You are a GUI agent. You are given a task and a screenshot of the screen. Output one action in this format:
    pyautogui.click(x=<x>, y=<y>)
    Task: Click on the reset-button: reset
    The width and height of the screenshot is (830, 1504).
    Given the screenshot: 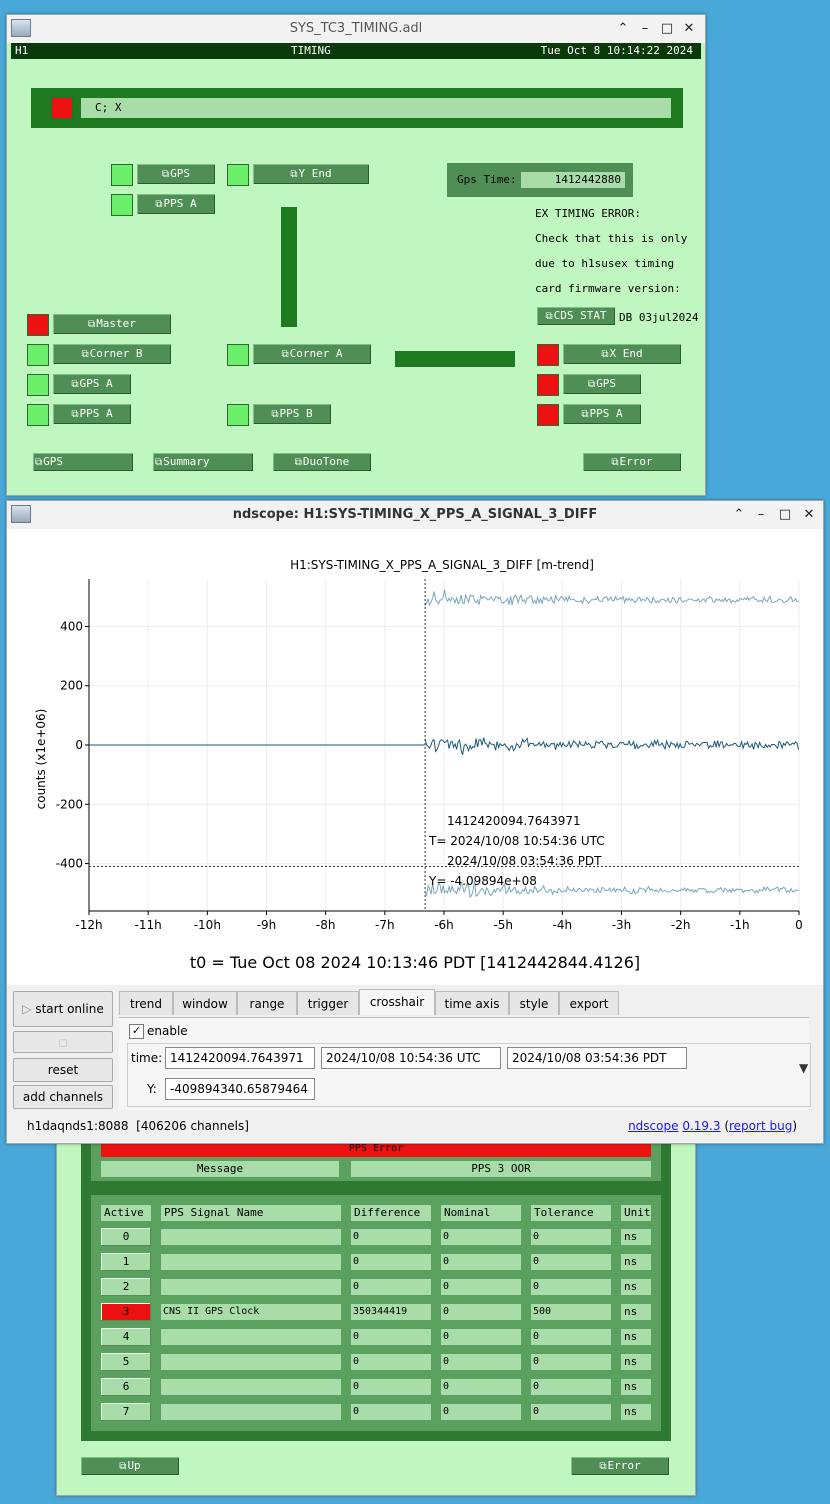 What is the action you would take?
    pyautogui.click(x=63, y=1070)
    